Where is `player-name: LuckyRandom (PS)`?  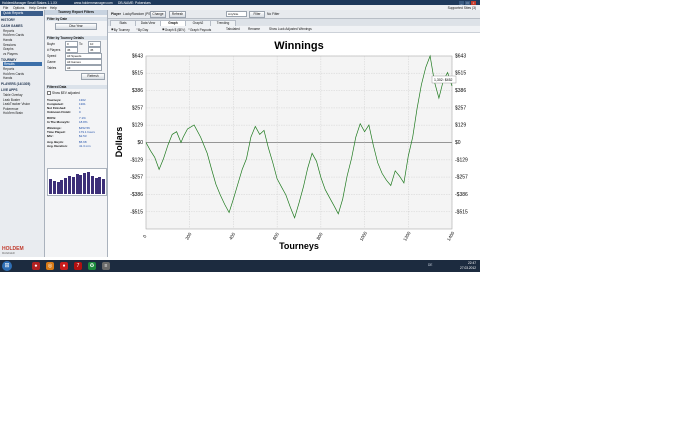 player-name: LuckyRandom (PS) is located at coordinates (137, 14).